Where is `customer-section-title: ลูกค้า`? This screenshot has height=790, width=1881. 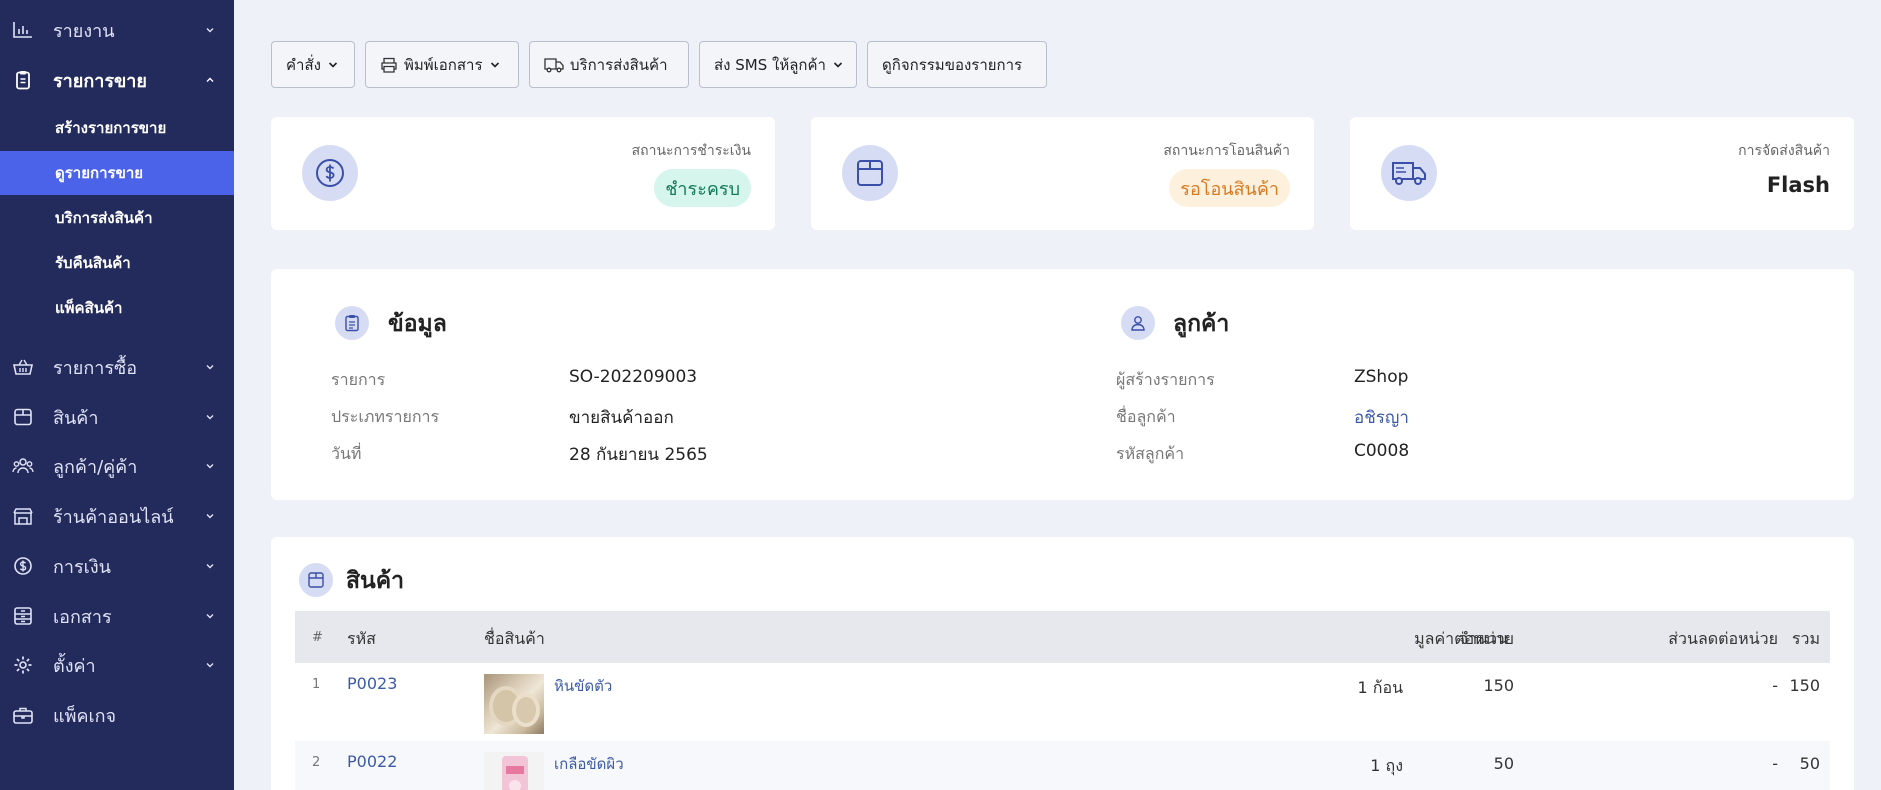 customer-section-title: ลูกค้า is located at coordinates (1201, 324).